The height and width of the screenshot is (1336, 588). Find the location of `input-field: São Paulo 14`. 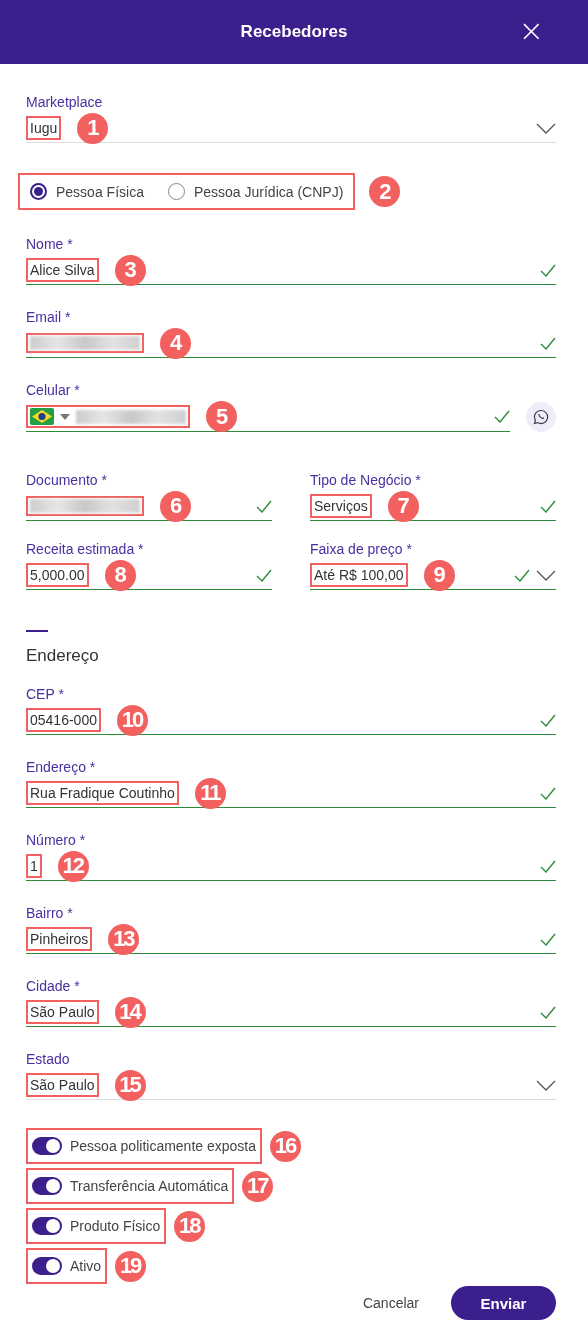

input-field: São Paulo 14 is located at coordinates (291, 1012).